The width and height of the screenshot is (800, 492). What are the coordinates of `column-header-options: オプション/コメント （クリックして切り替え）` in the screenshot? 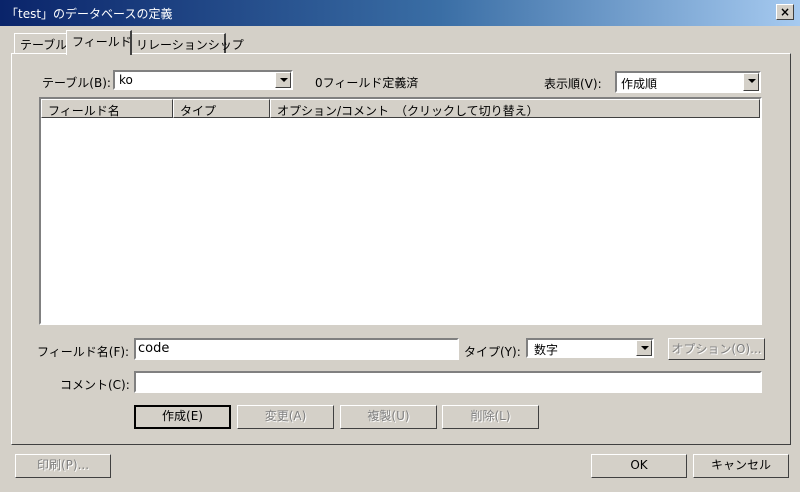 It's located at (515, 108).